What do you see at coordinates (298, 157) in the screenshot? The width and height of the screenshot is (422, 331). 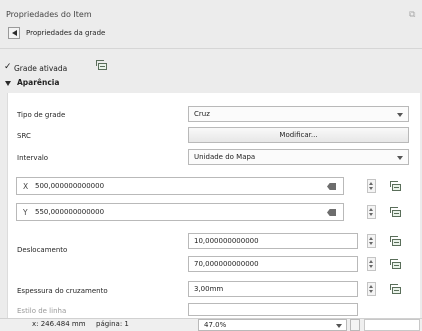 I see `interval-combo: Unidade do Mapa` at bounding box center [298, 157].